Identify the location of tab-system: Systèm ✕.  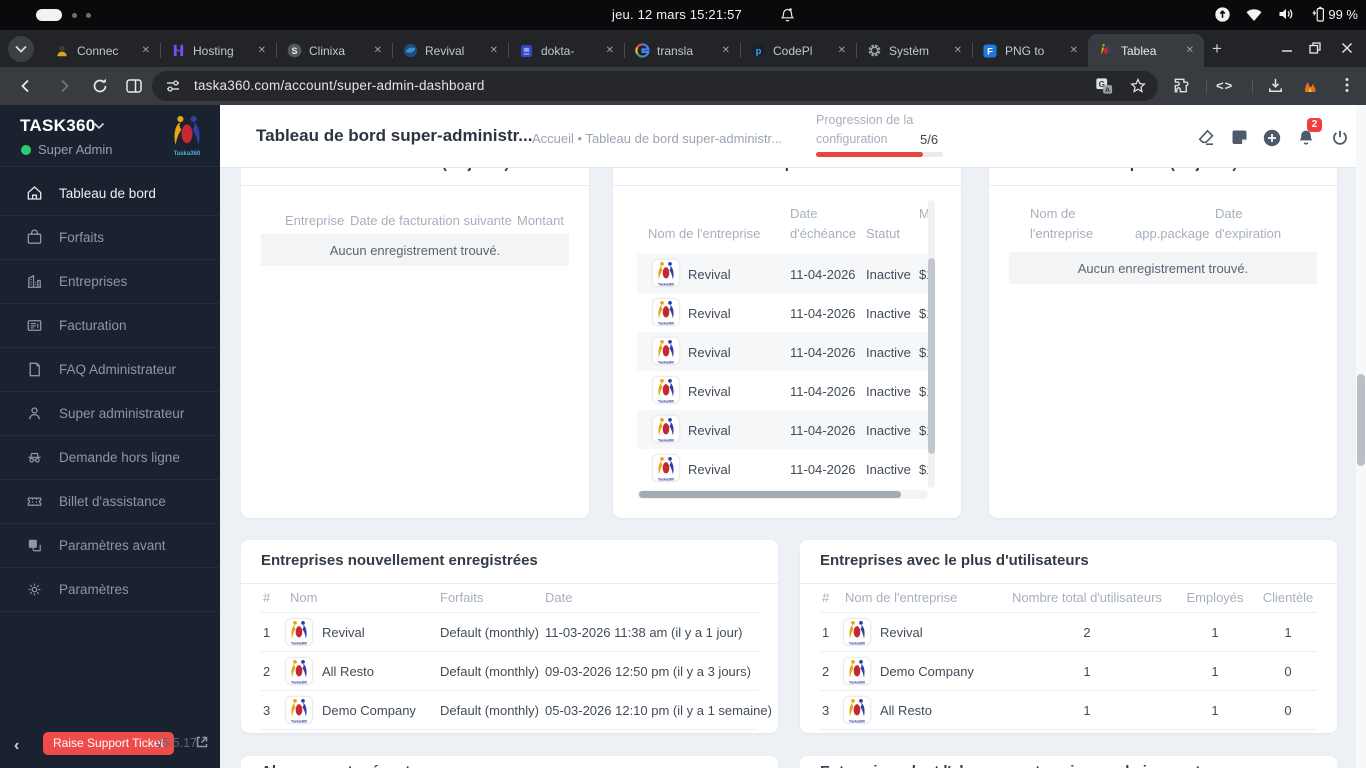
(914, 50).